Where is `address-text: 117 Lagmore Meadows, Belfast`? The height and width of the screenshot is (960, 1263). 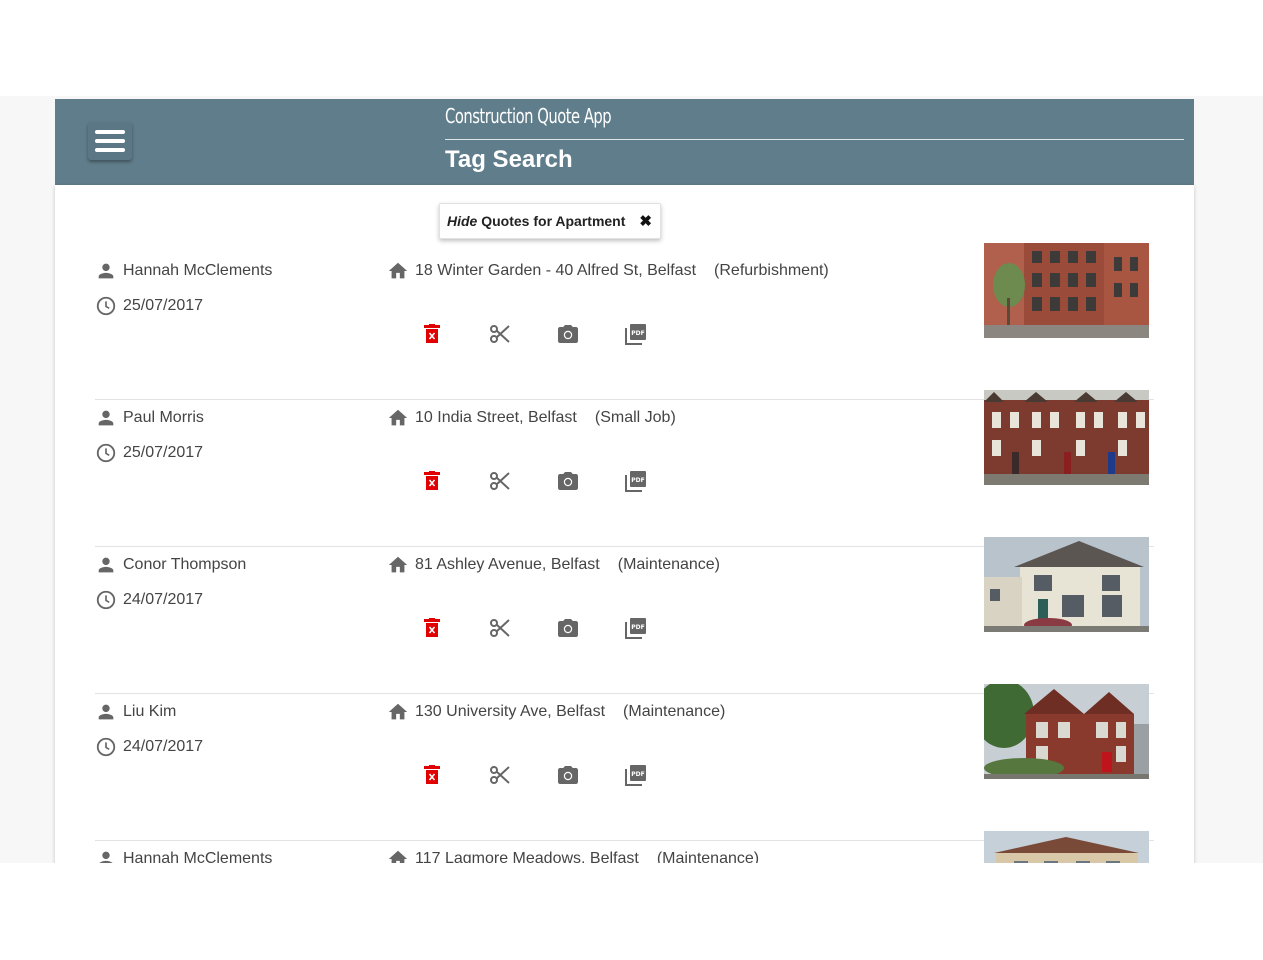 address-text: 117 Lagmore Meadows, Belfast is located at coordinates (527, 856).